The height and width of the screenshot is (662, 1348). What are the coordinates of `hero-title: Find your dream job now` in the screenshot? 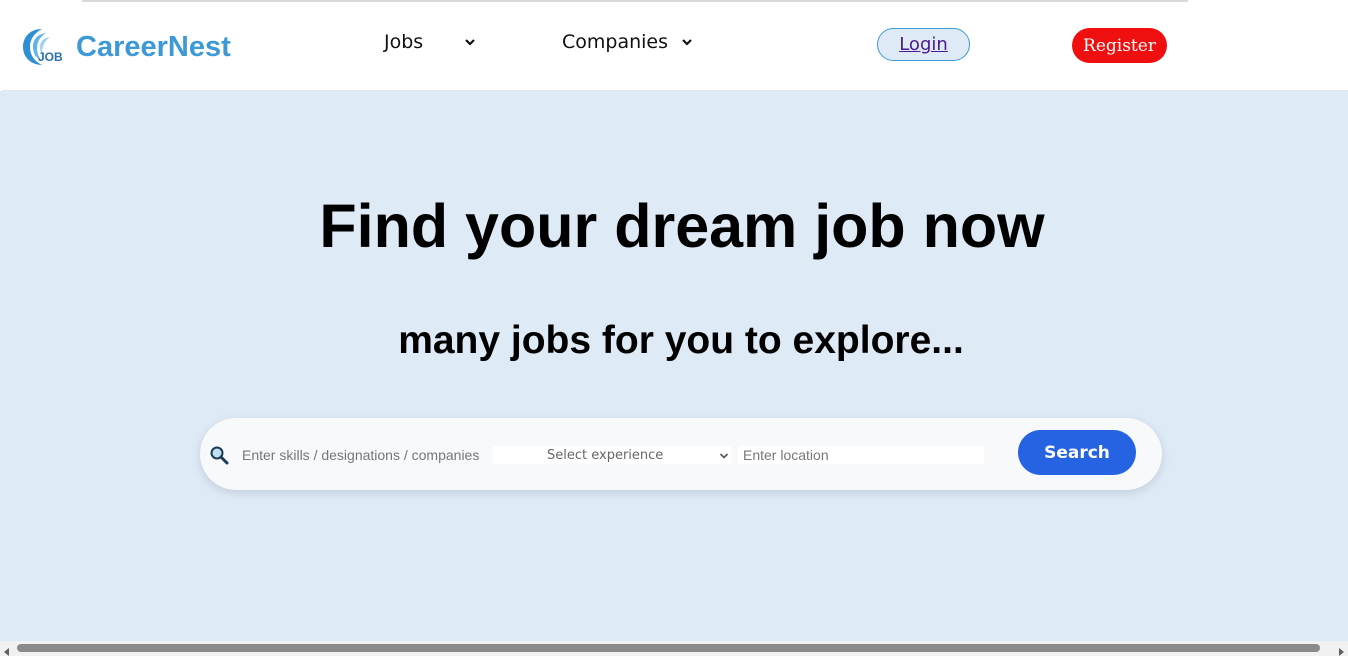 It's located at (682, 226).